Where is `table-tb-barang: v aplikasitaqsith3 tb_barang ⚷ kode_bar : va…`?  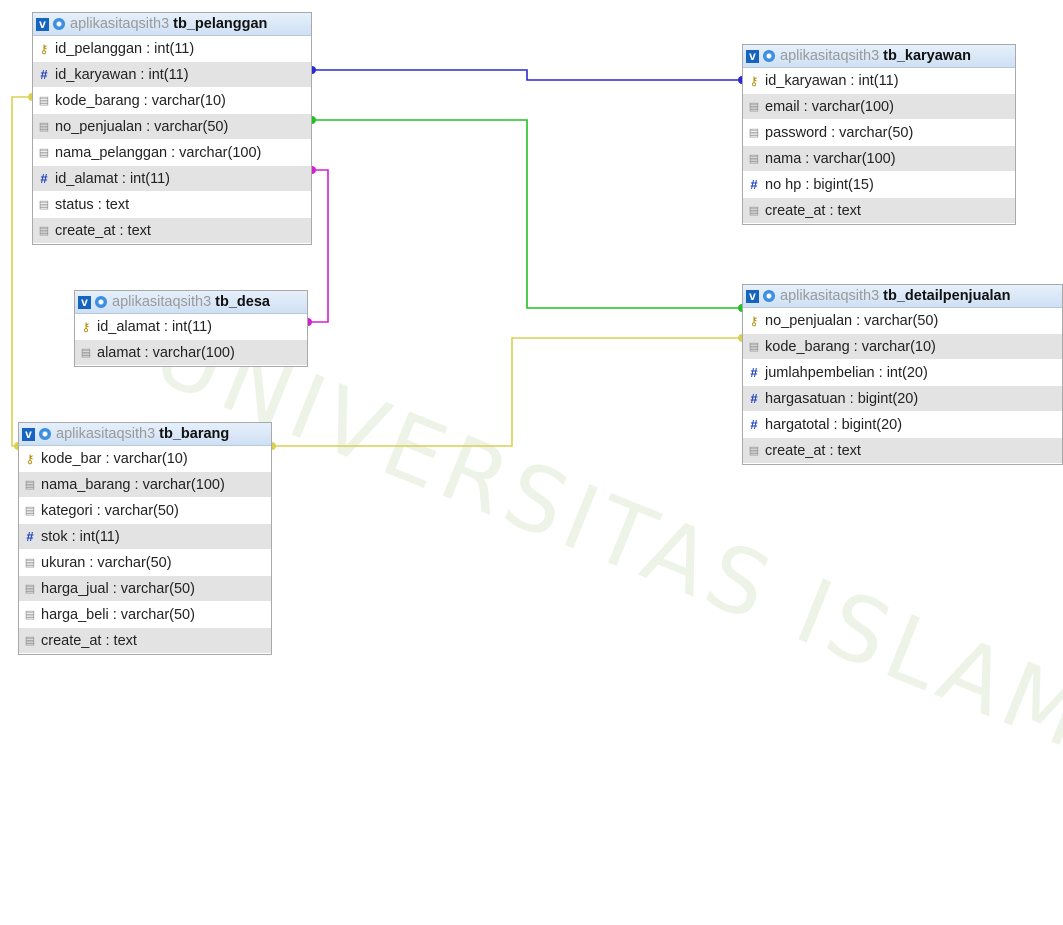
table-tb-barang: v aplikasitaqsith3 tb_barang ⚷ kode_bar : va… is located at coordinates (145, 538).